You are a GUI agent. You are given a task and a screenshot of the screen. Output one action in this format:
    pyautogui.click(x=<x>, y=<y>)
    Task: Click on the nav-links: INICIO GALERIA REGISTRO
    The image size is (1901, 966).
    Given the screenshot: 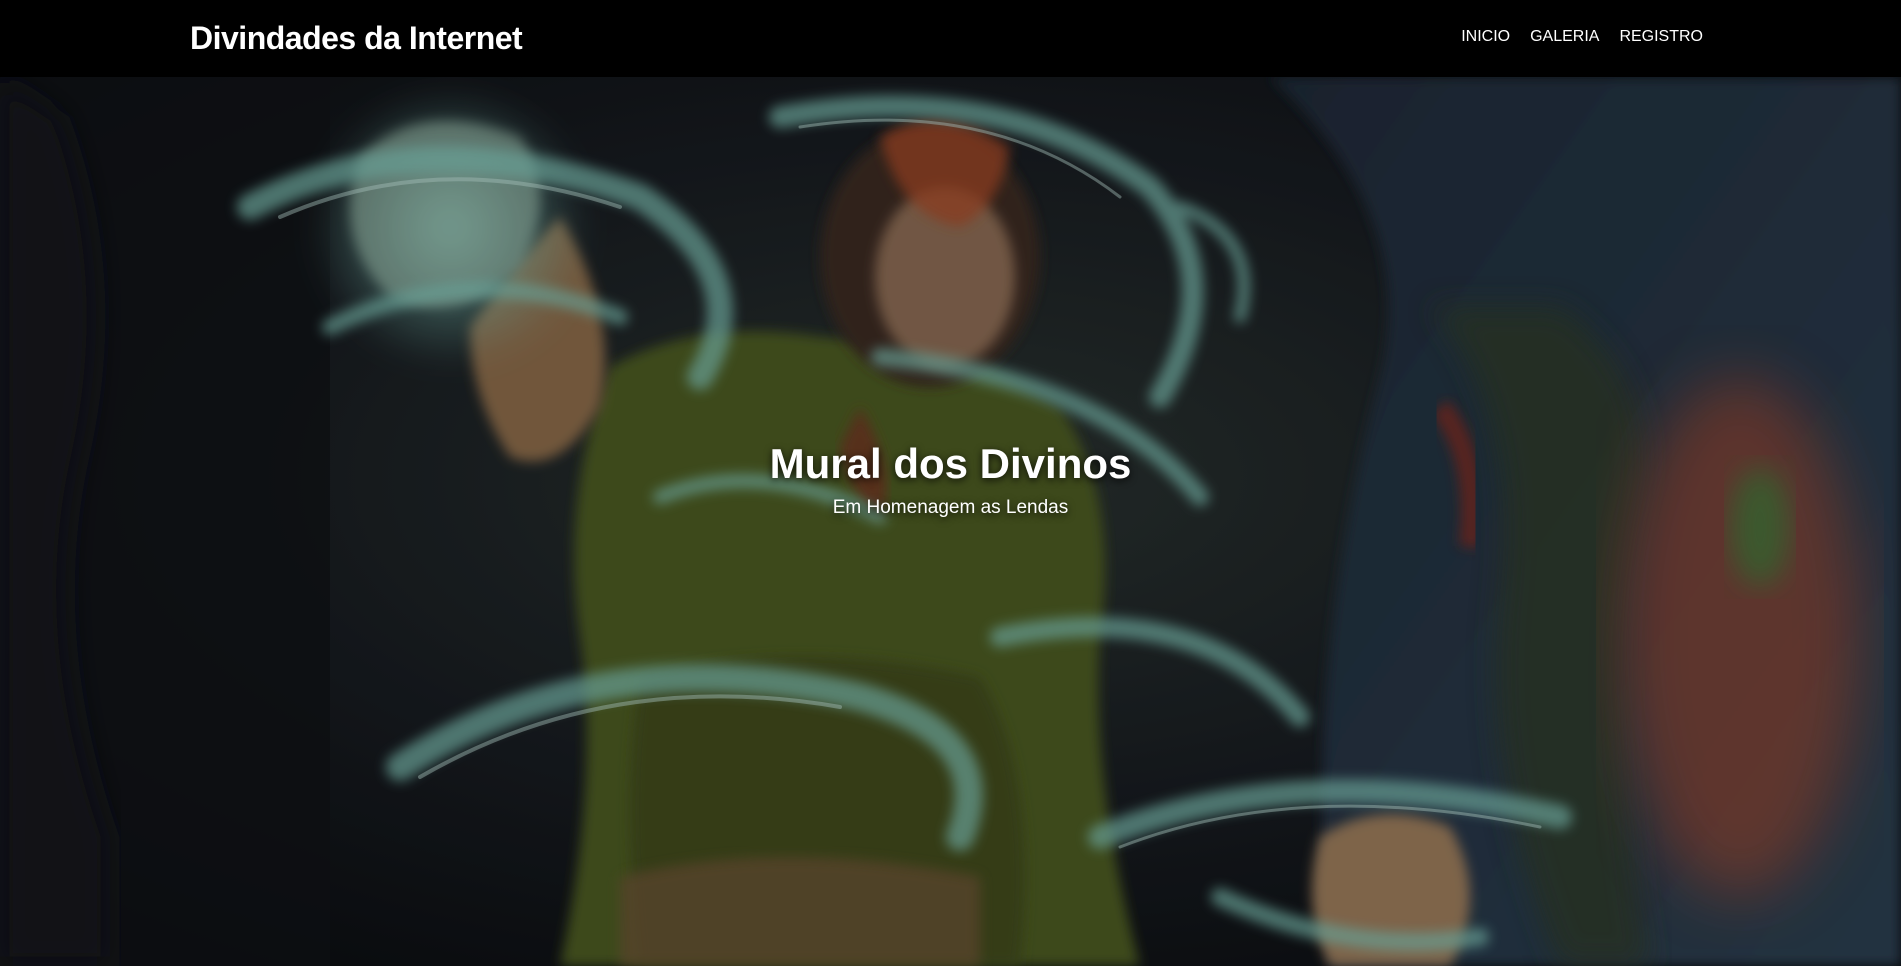 What is the action you would take?
    pyautogui.click(x=1582, y=37)
    